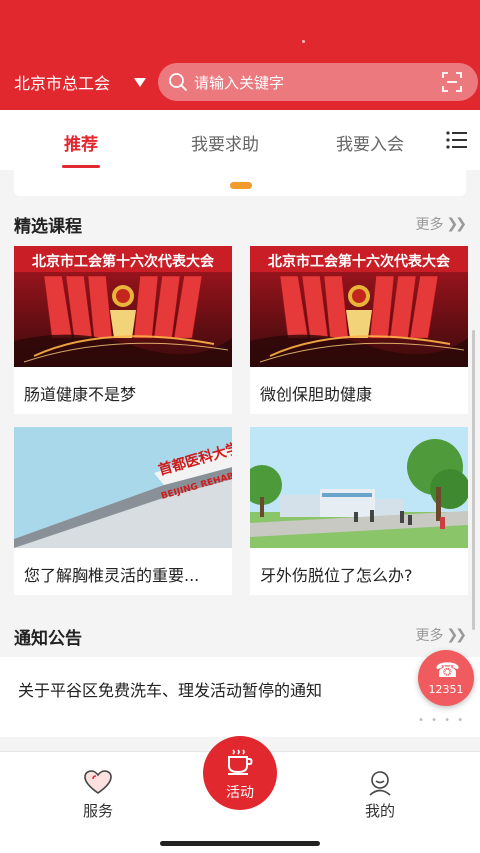 The image size is (480, 853). What do you see at coordinates (140, 82) in the screenshot?
I see `dropdown-caret-icon` at bounding box center [140, 82].